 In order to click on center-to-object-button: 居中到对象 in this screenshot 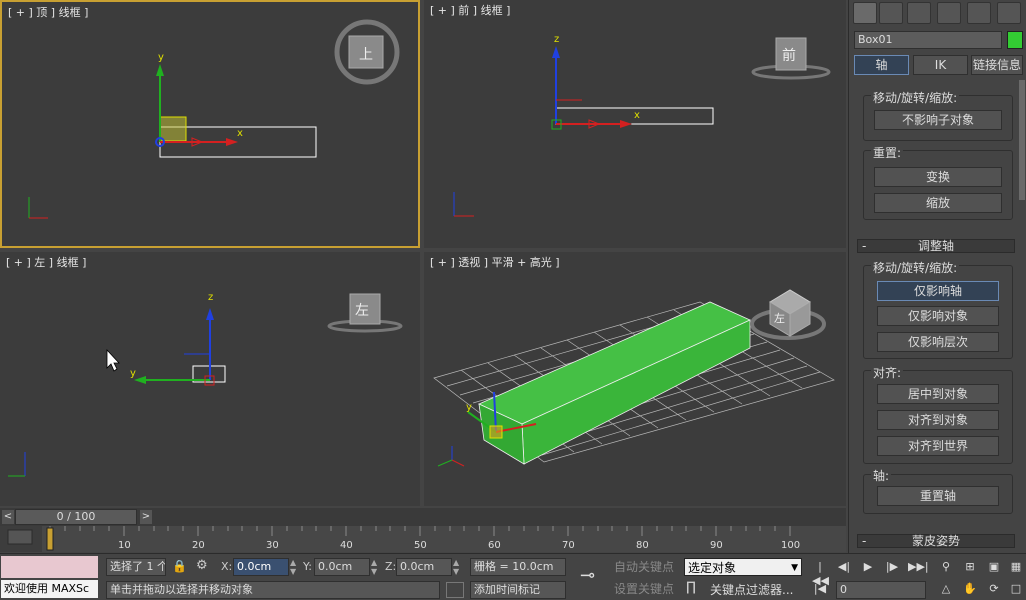, I will do `click(938, 394)`.